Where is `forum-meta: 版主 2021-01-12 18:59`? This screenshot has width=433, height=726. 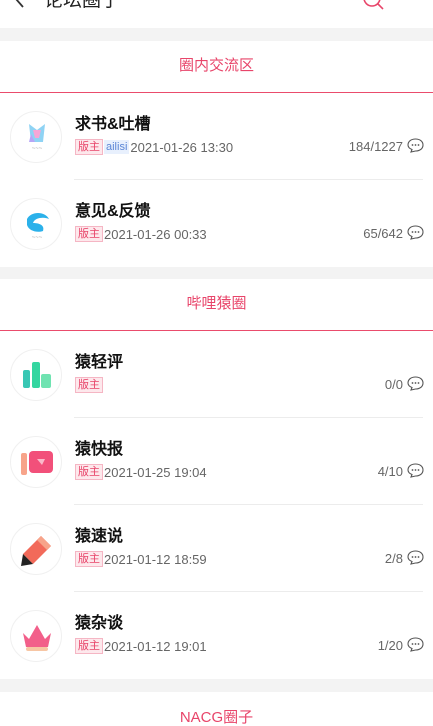
forum-meta: 版主 2021-01-12 18:59 is located at coordinates (141, 559).